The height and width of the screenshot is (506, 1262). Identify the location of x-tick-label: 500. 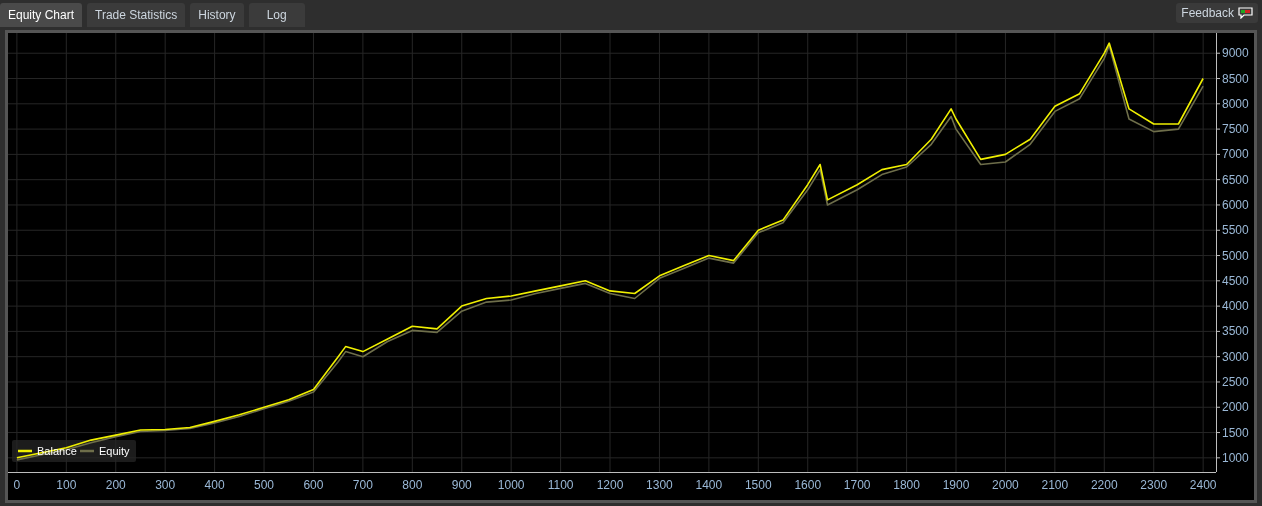
(264, 485).